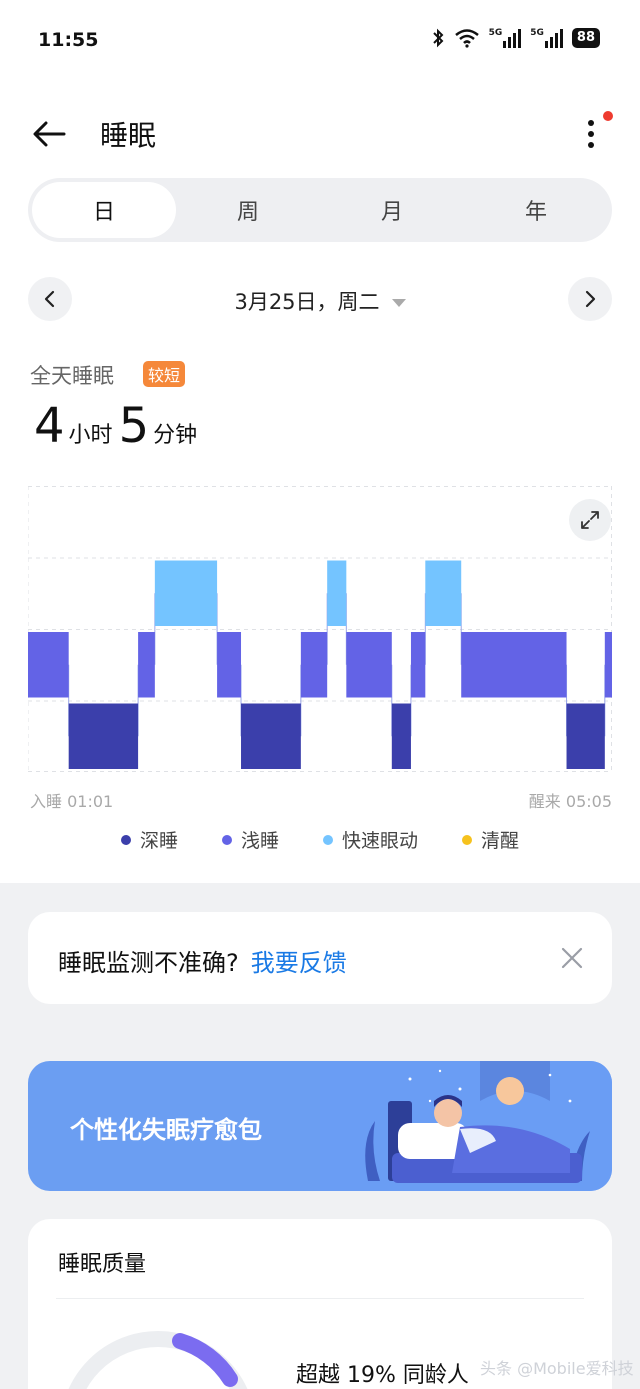  I want to click on expand-icon, so click(590, 520).